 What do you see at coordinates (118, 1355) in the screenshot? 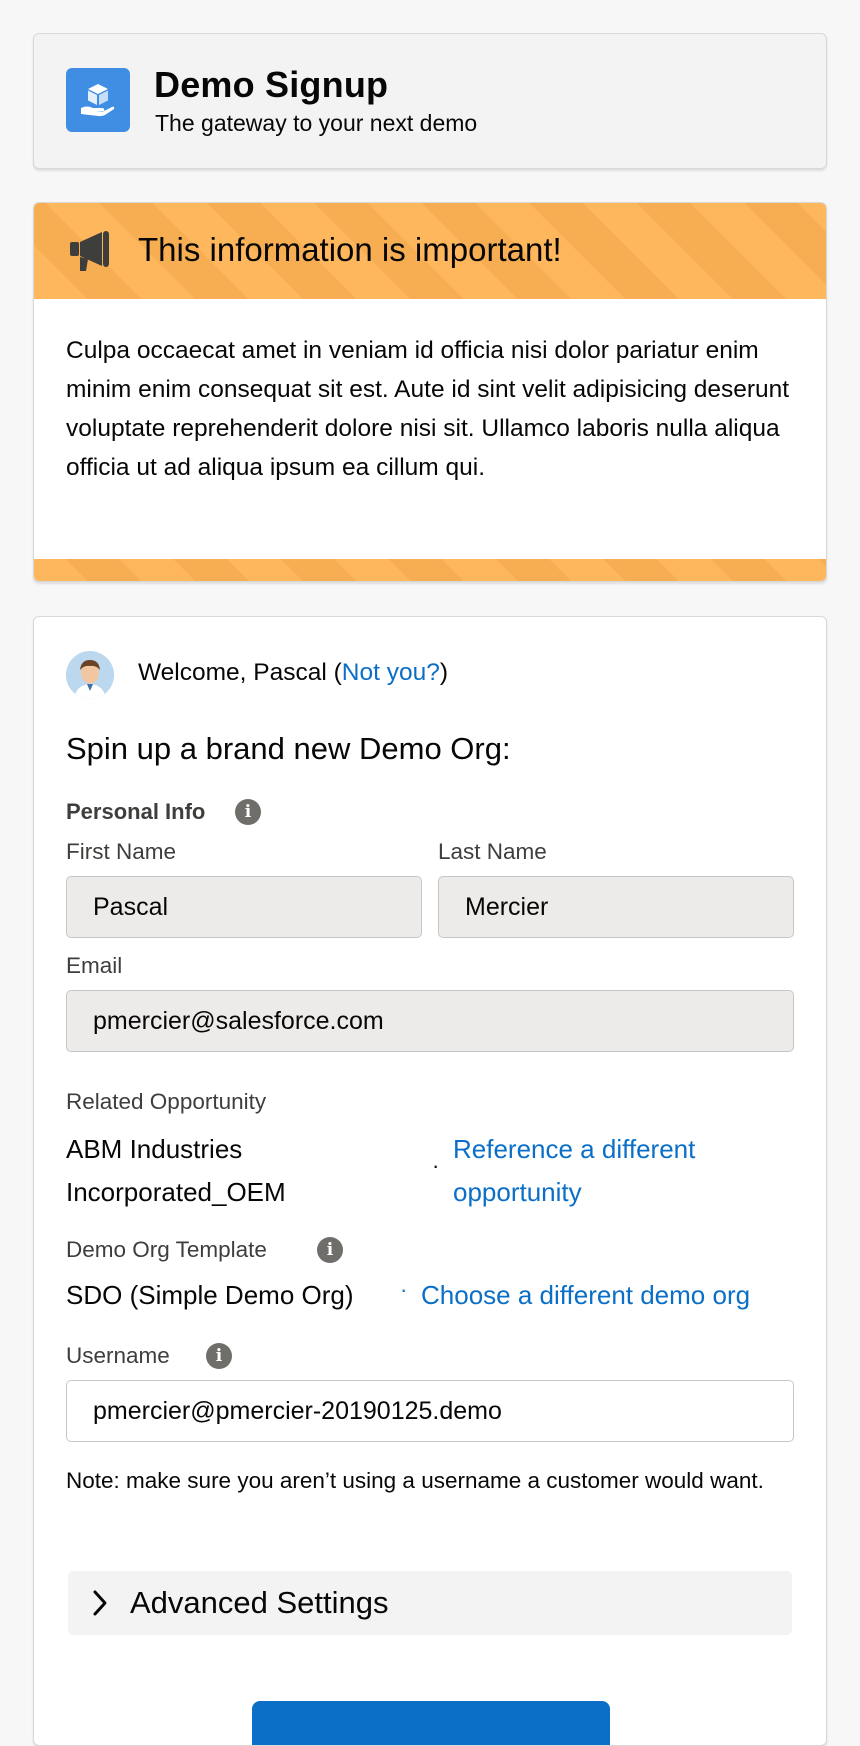
I see `username-label: Username` at bounding box center [118, 1355].